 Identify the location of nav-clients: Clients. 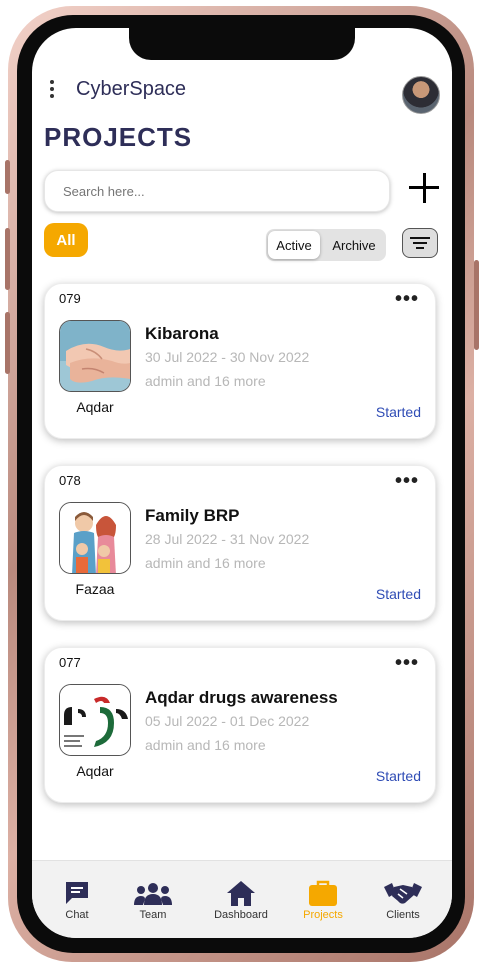
(403, 899).